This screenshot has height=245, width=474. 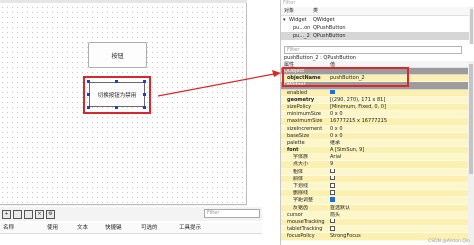 I want to click on action-filter-input: Filter, so click(x=232, y=213).